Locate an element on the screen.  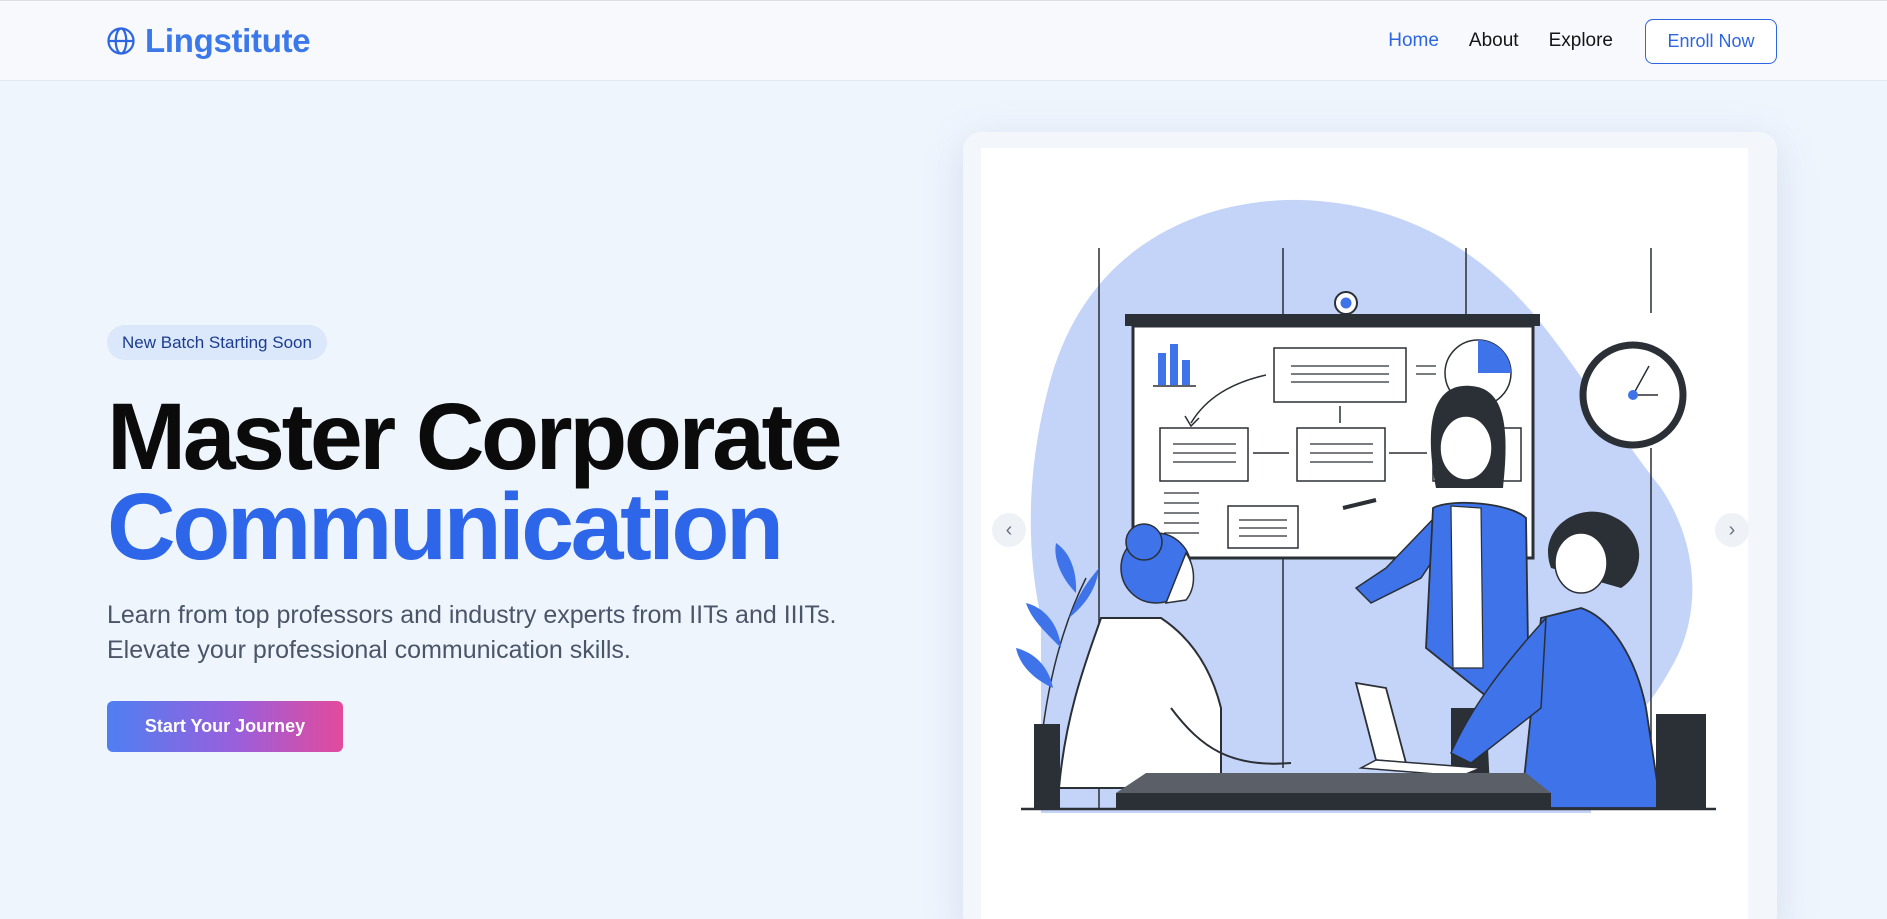
chevron-right-icon: › is located at coordinates (1732, 530).